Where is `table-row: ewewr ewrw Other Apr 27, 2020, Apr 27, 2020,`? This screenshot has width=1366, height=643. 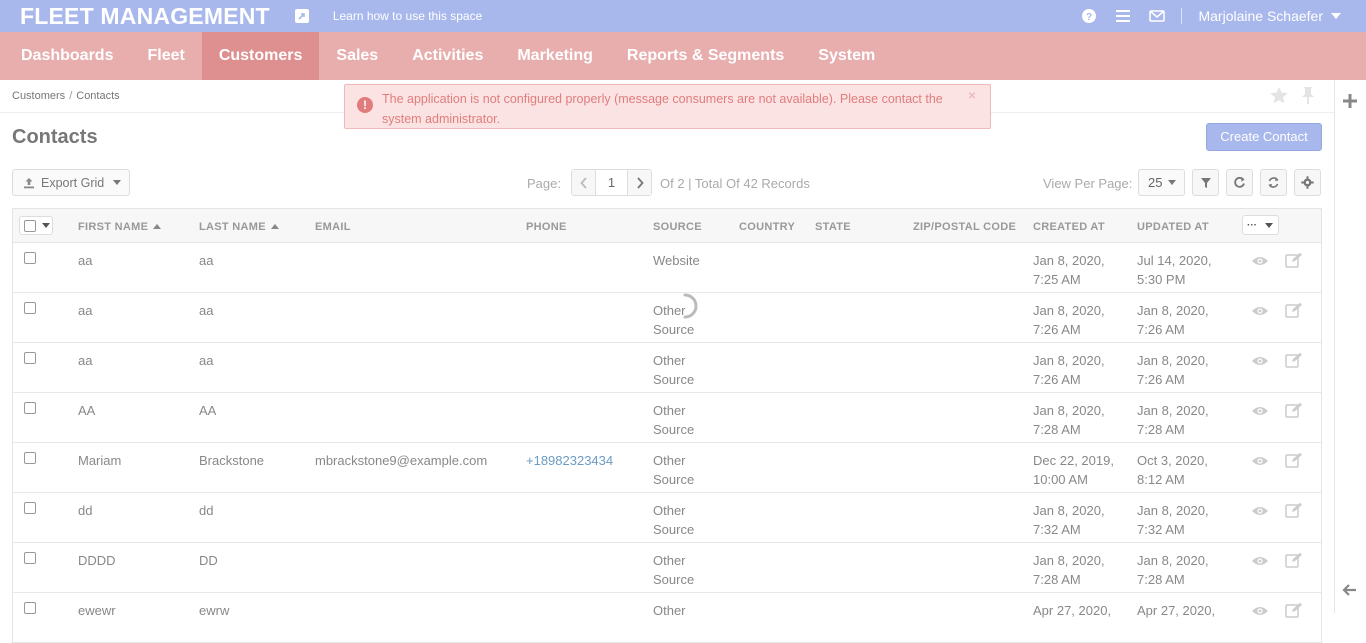
table-row: ewewr ewrw Other Apr 27, 2020, Apr 27, 2020, is located at coordinates (667, 618).